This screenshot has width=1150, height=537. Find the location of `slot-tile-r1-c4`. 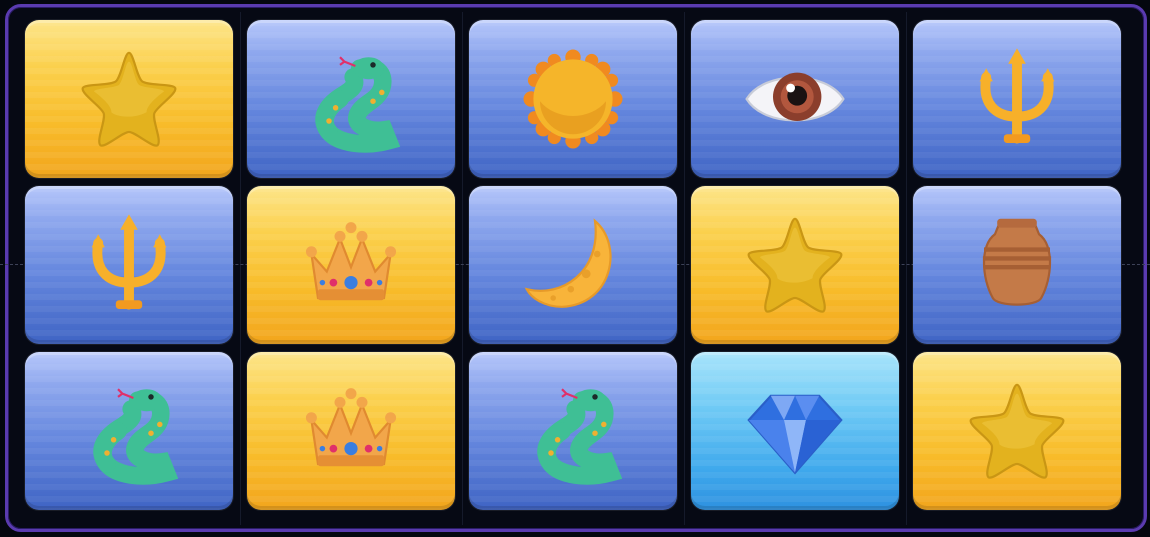

slot-tile-r1-c4 is located at coordinates (795, 99).